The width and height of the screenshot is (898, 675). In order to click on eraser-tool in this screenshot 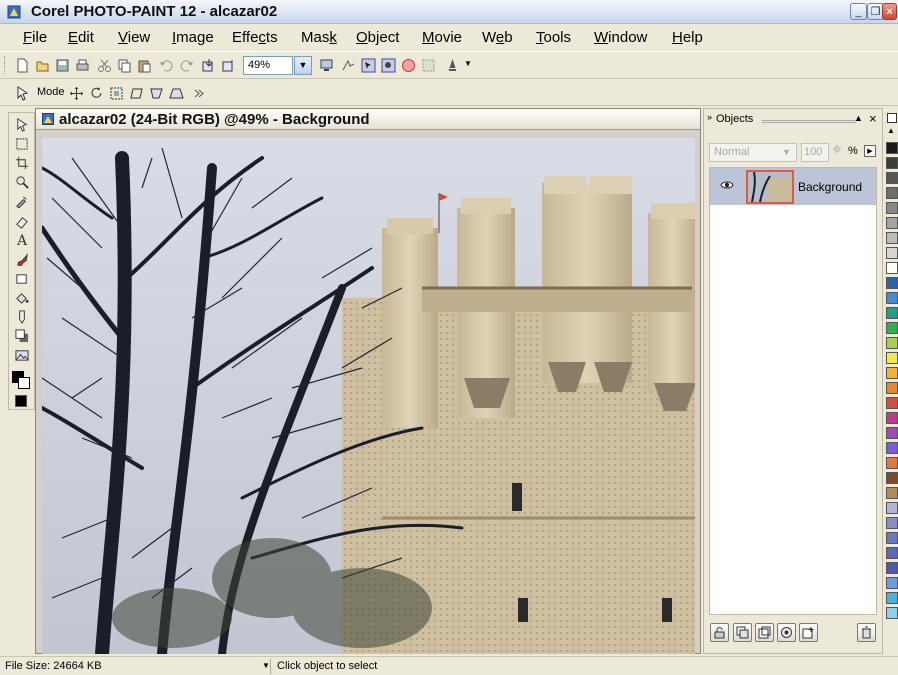, I will do `click(22, 222)`.